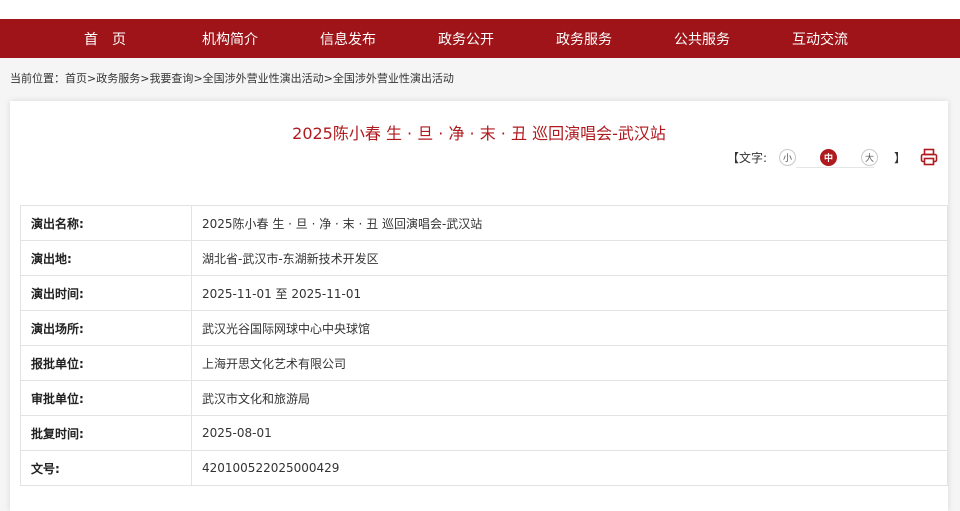  Describe the element at coordinates (569, 468) in the screenshot. I see `row-value: 420100522025000429` at that location.